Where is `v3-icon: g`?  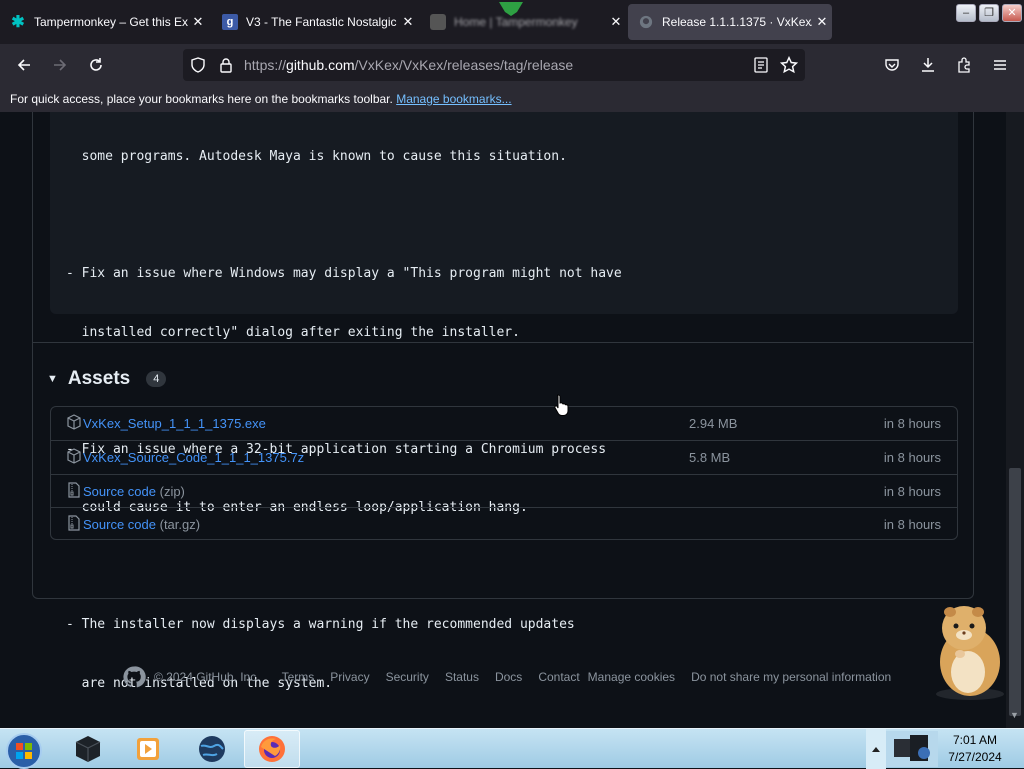 v3-icon: g is located at coordinates (230, 22).